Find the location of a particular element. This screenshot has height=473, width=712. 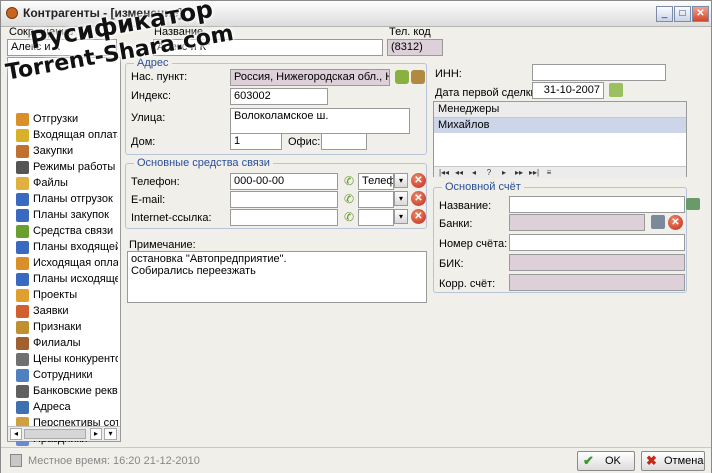

first-deal-input: 31-10-2007 is located at coordinates (568, 90).